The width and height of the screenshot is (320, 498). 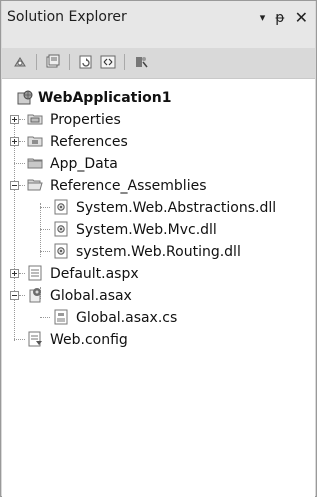 What do you see at coordinates (158, 62) in the screenshot?
I see `solution-explorer-toolbar` at bounding box center [158, 62].